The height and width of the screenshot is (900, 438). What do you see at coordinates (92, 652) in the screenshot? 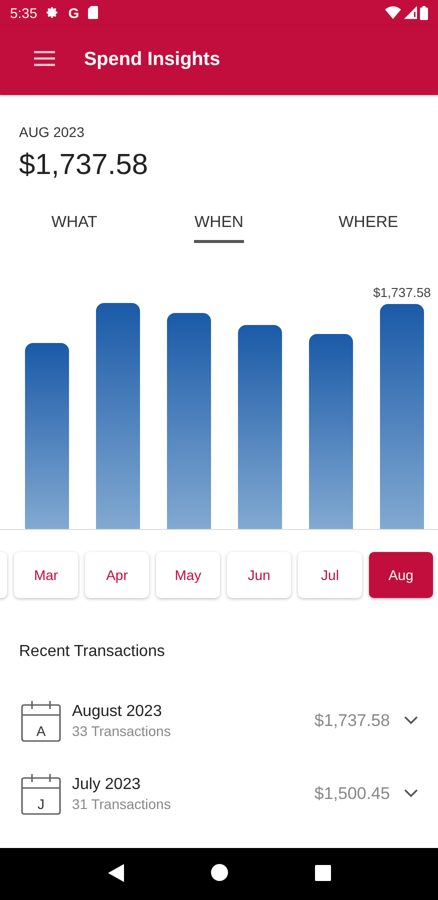
I see `section-title: Recent Transactions` at bounding box center [92, 652].